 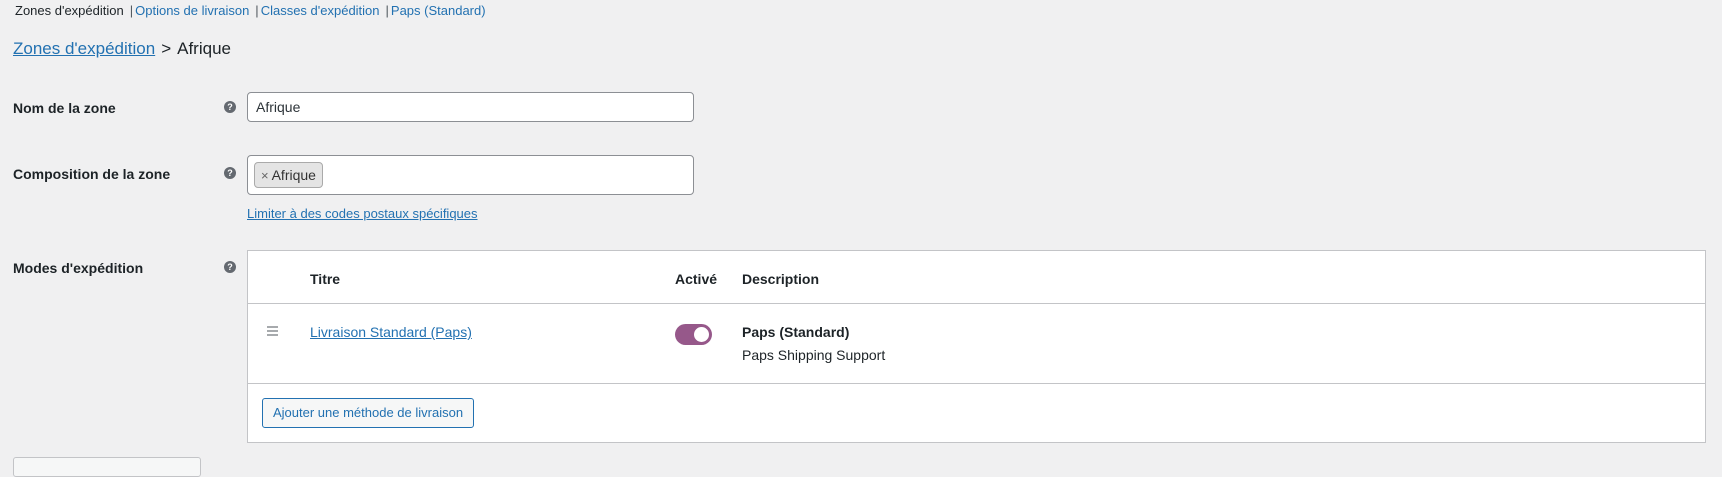 What do you see at coordinates (796, 332) in the screenshot?
I see `method-description-title: Paps (Standard)` at bounding box center [796, 332].